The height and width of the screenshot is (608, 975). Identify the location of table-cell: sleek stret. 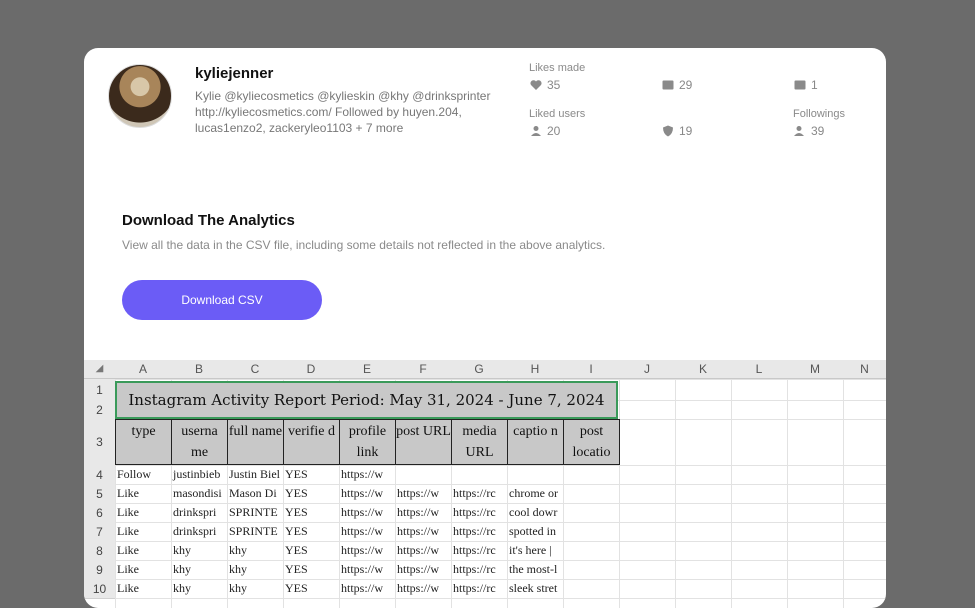
(535, 588).